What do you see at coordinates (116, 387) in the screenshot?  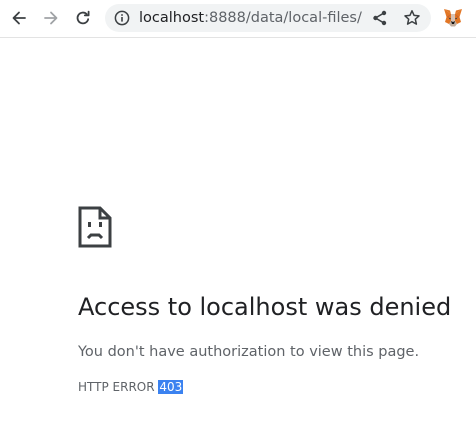 I see `error-code-prefix: HTTP ERROR` at bounding box center [116, 387].